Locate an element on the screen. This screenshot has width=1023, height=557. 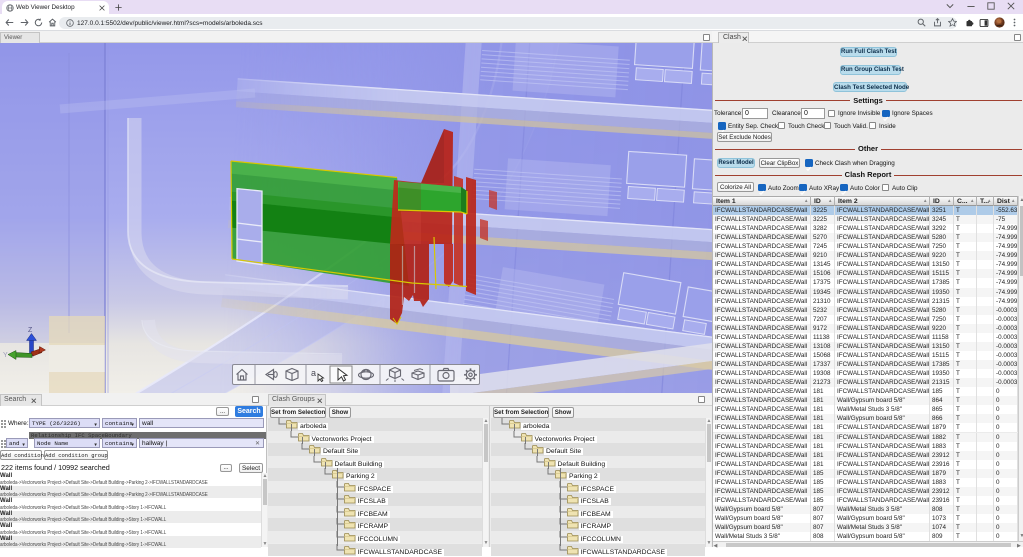
svg-text: a is located at coordinates (313, 373).